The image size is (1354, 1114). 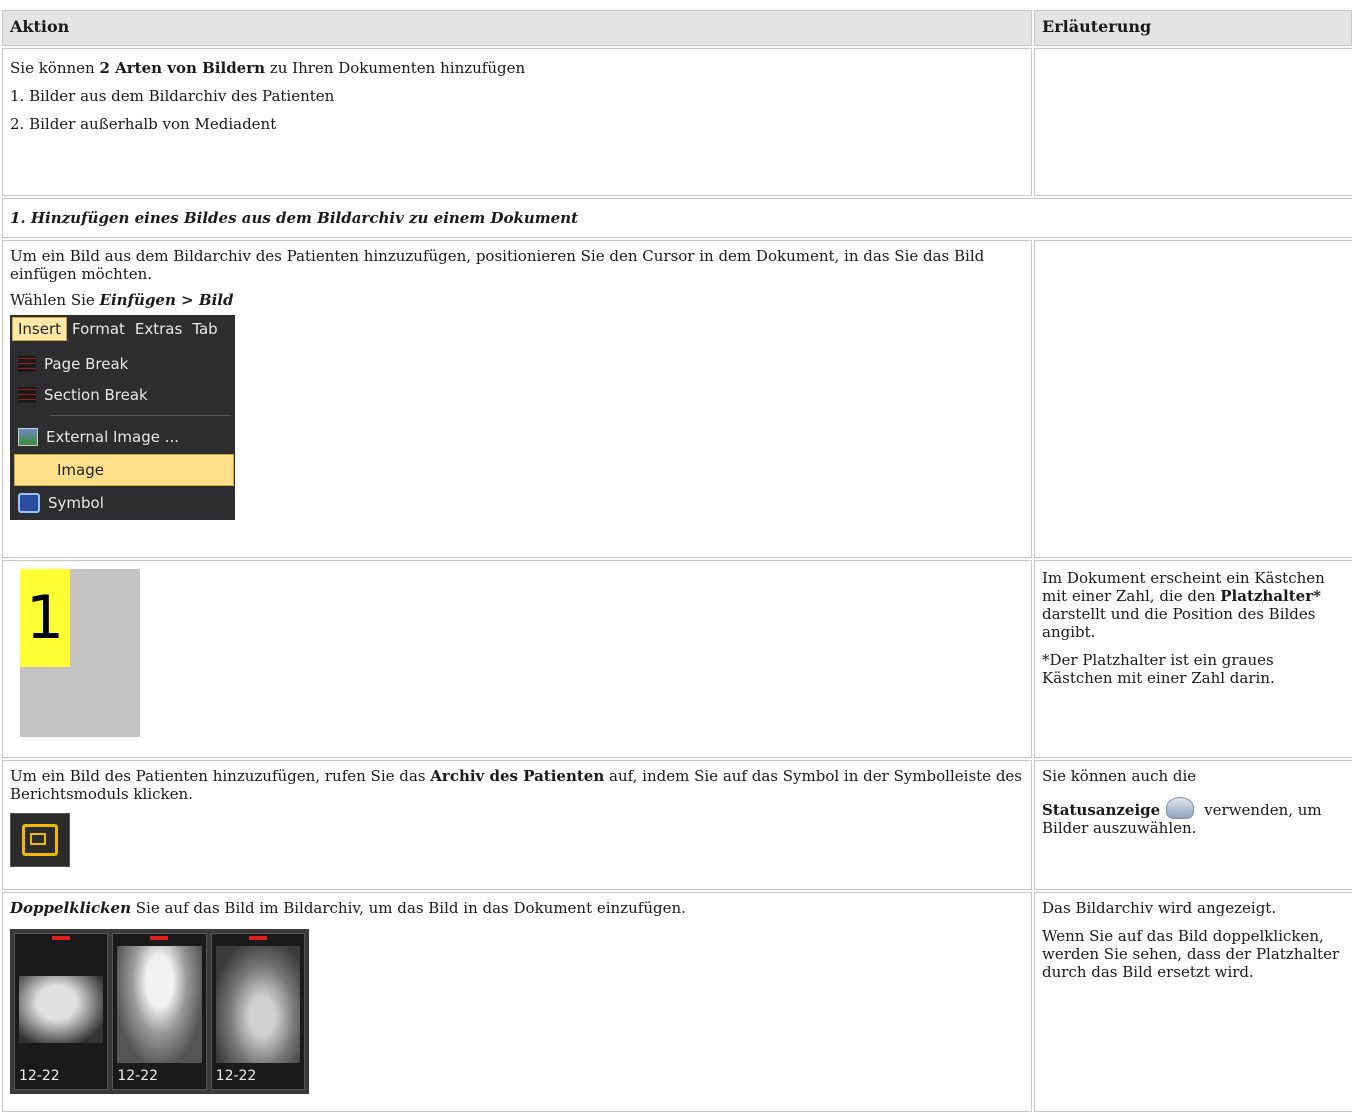 I want to click on page-break-icon, so click(x=27, y=364).